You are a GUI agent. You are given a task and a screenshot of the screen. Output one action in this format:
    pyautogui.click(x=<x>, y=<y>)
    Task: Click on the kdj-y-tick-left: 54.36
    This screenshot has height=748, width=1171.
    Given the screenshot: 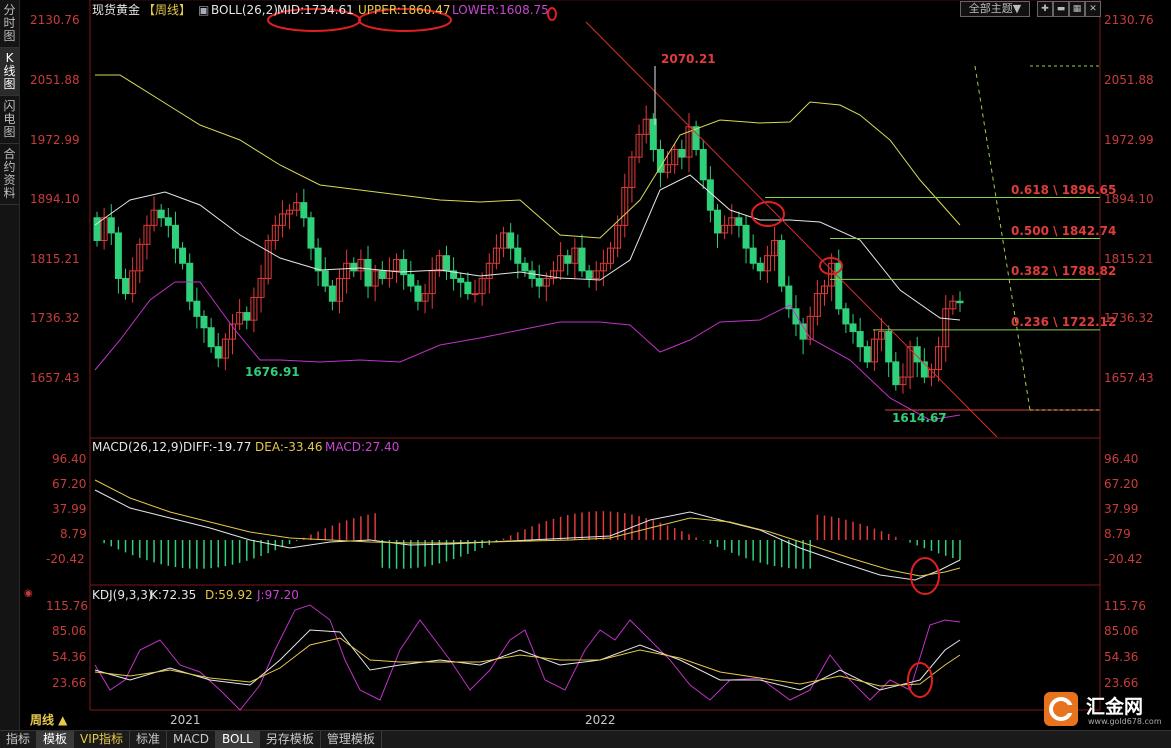 What is the action you would take?
    pyautogui.click(x=69, y=657)
    